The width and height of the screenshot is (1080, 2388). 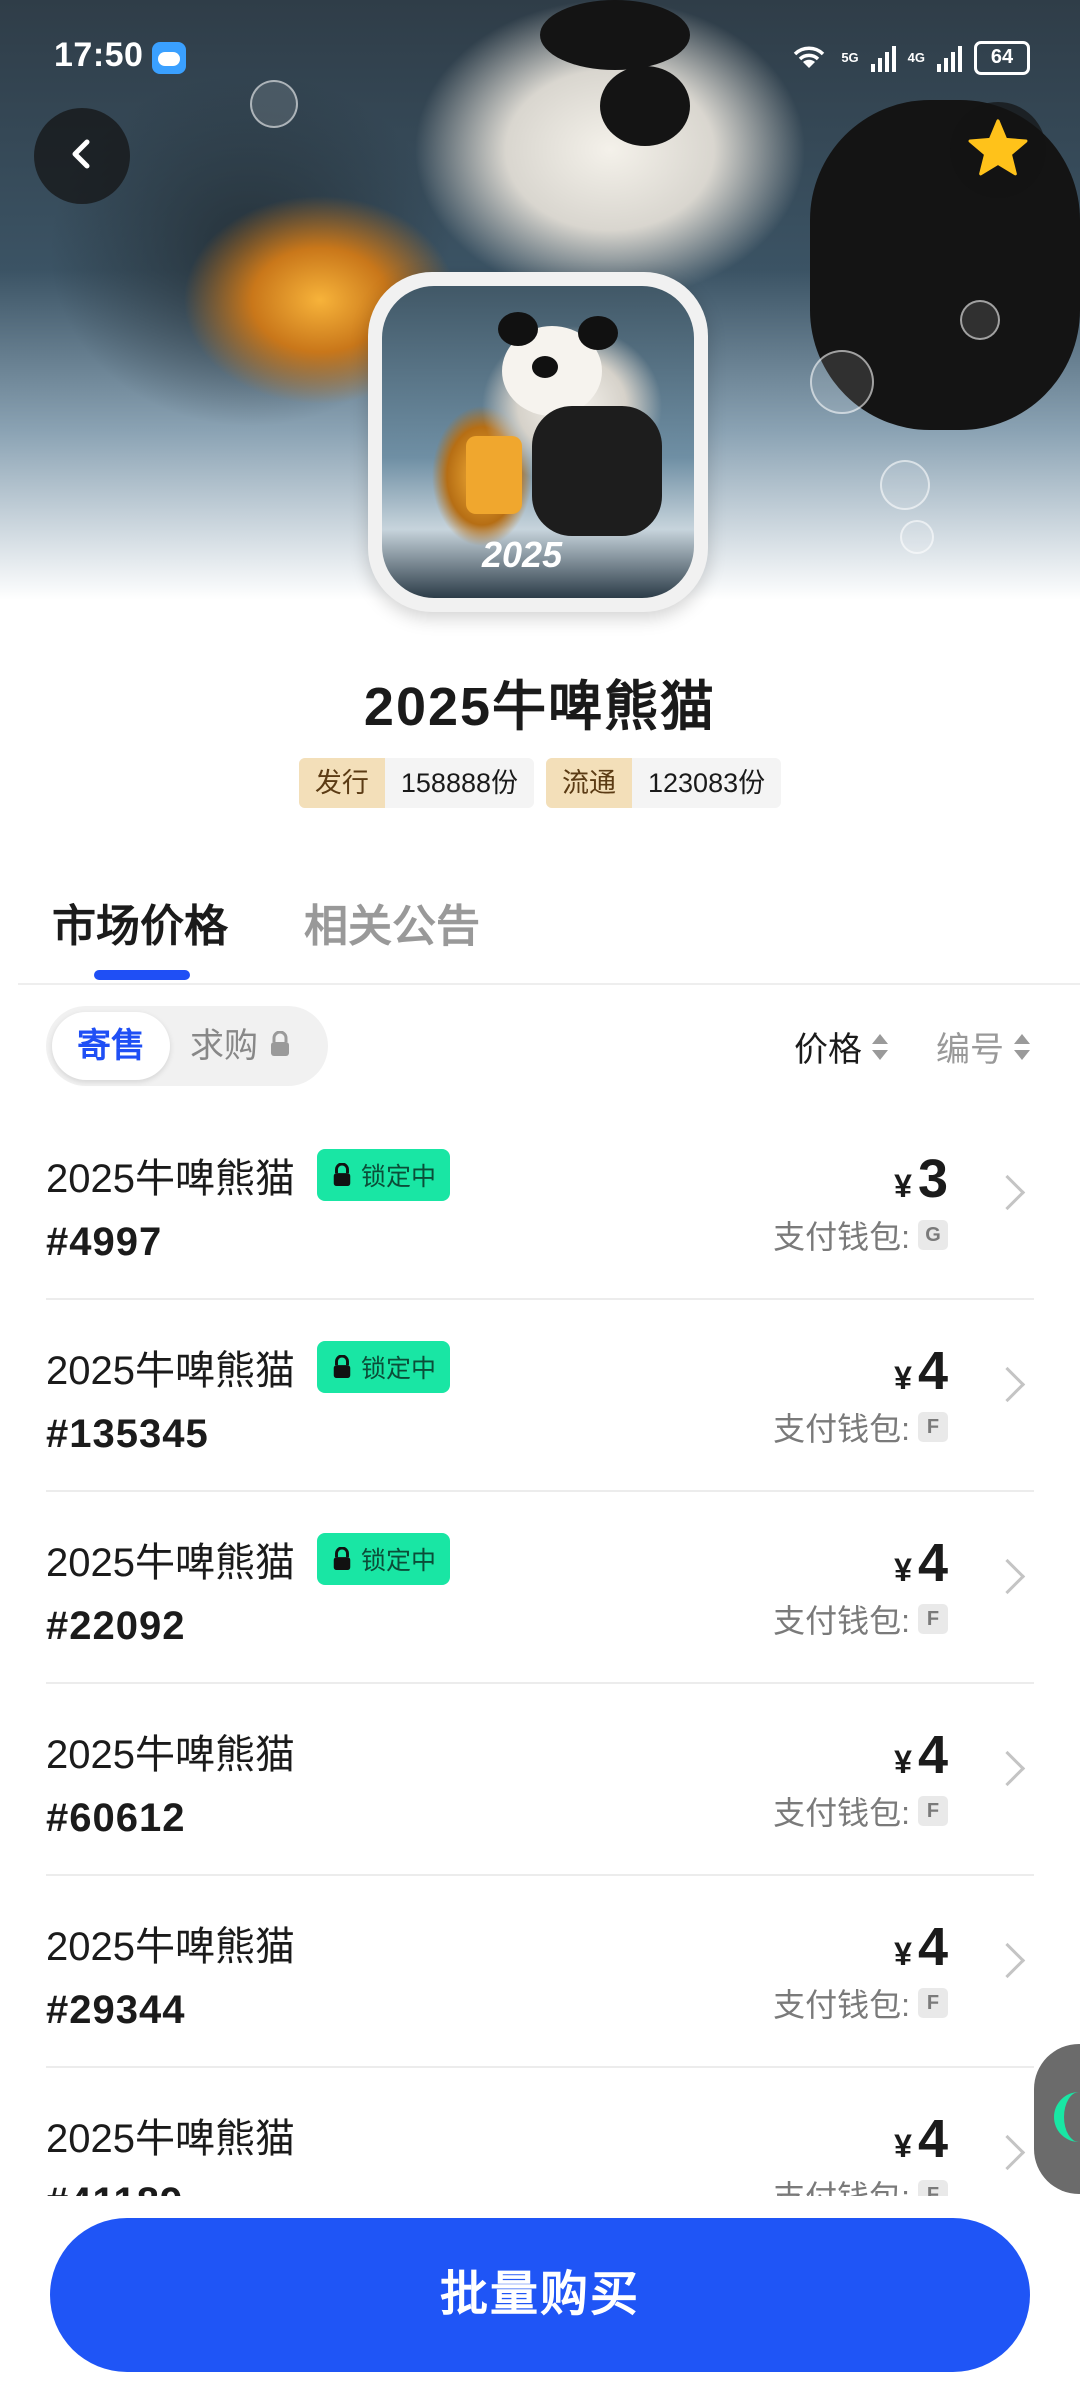 What do you see at coordinates (224, 1046) in the screenshot?
I see `segment-label: 求购` at bounding box center [224, 1046].